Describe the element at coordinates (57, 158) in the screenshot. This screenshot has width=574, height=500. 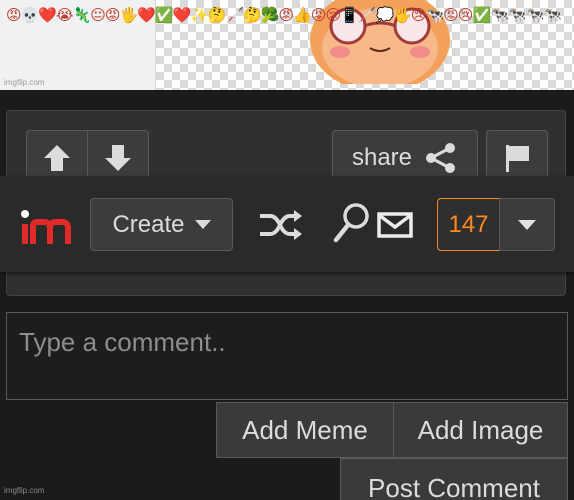
I see `arrow-up-icon` at that location.